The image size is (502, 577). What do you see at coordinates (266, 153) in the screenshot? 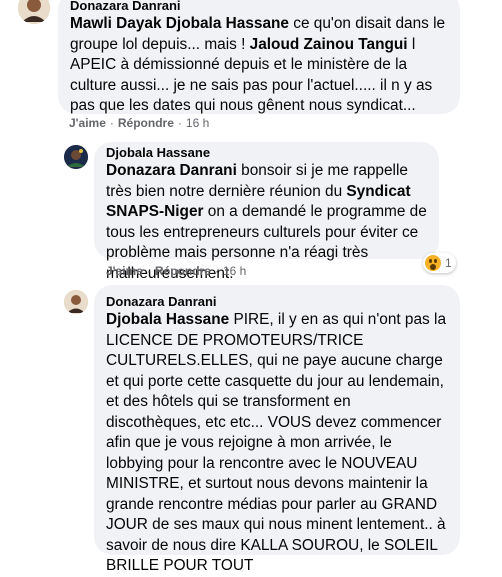
I see `comment-author: Djobala Hassane` at bounding box center [266, 153].